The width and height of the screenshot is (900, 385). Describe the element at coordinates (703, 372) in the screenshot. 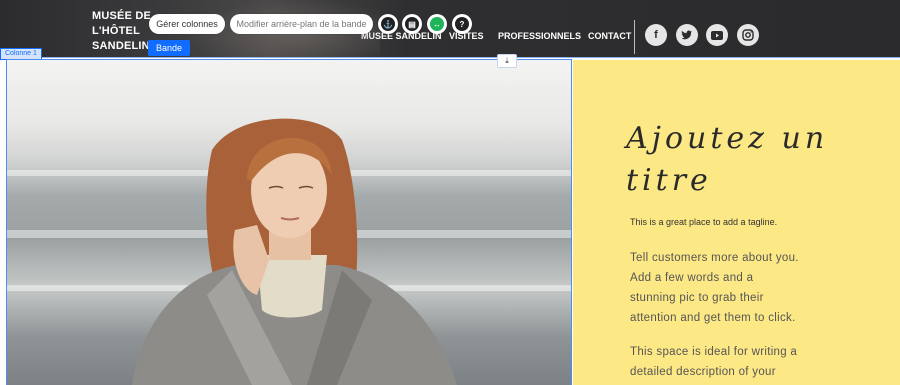

I see `paragraph-line: detailed description of your` at that location.